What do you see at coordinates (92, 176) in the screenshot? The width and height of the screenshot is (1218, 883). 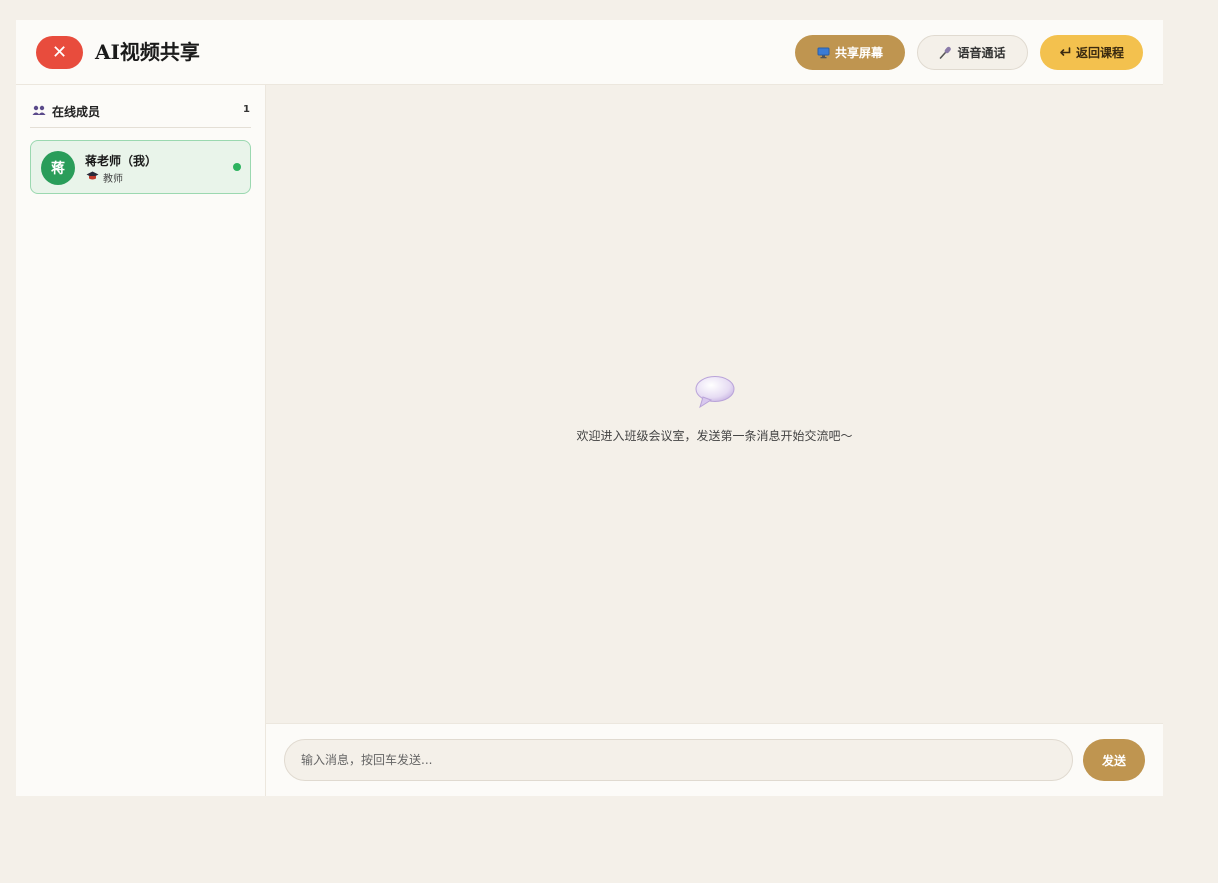 I see `graduation-cap-icon` at bounding box center [92, 176].